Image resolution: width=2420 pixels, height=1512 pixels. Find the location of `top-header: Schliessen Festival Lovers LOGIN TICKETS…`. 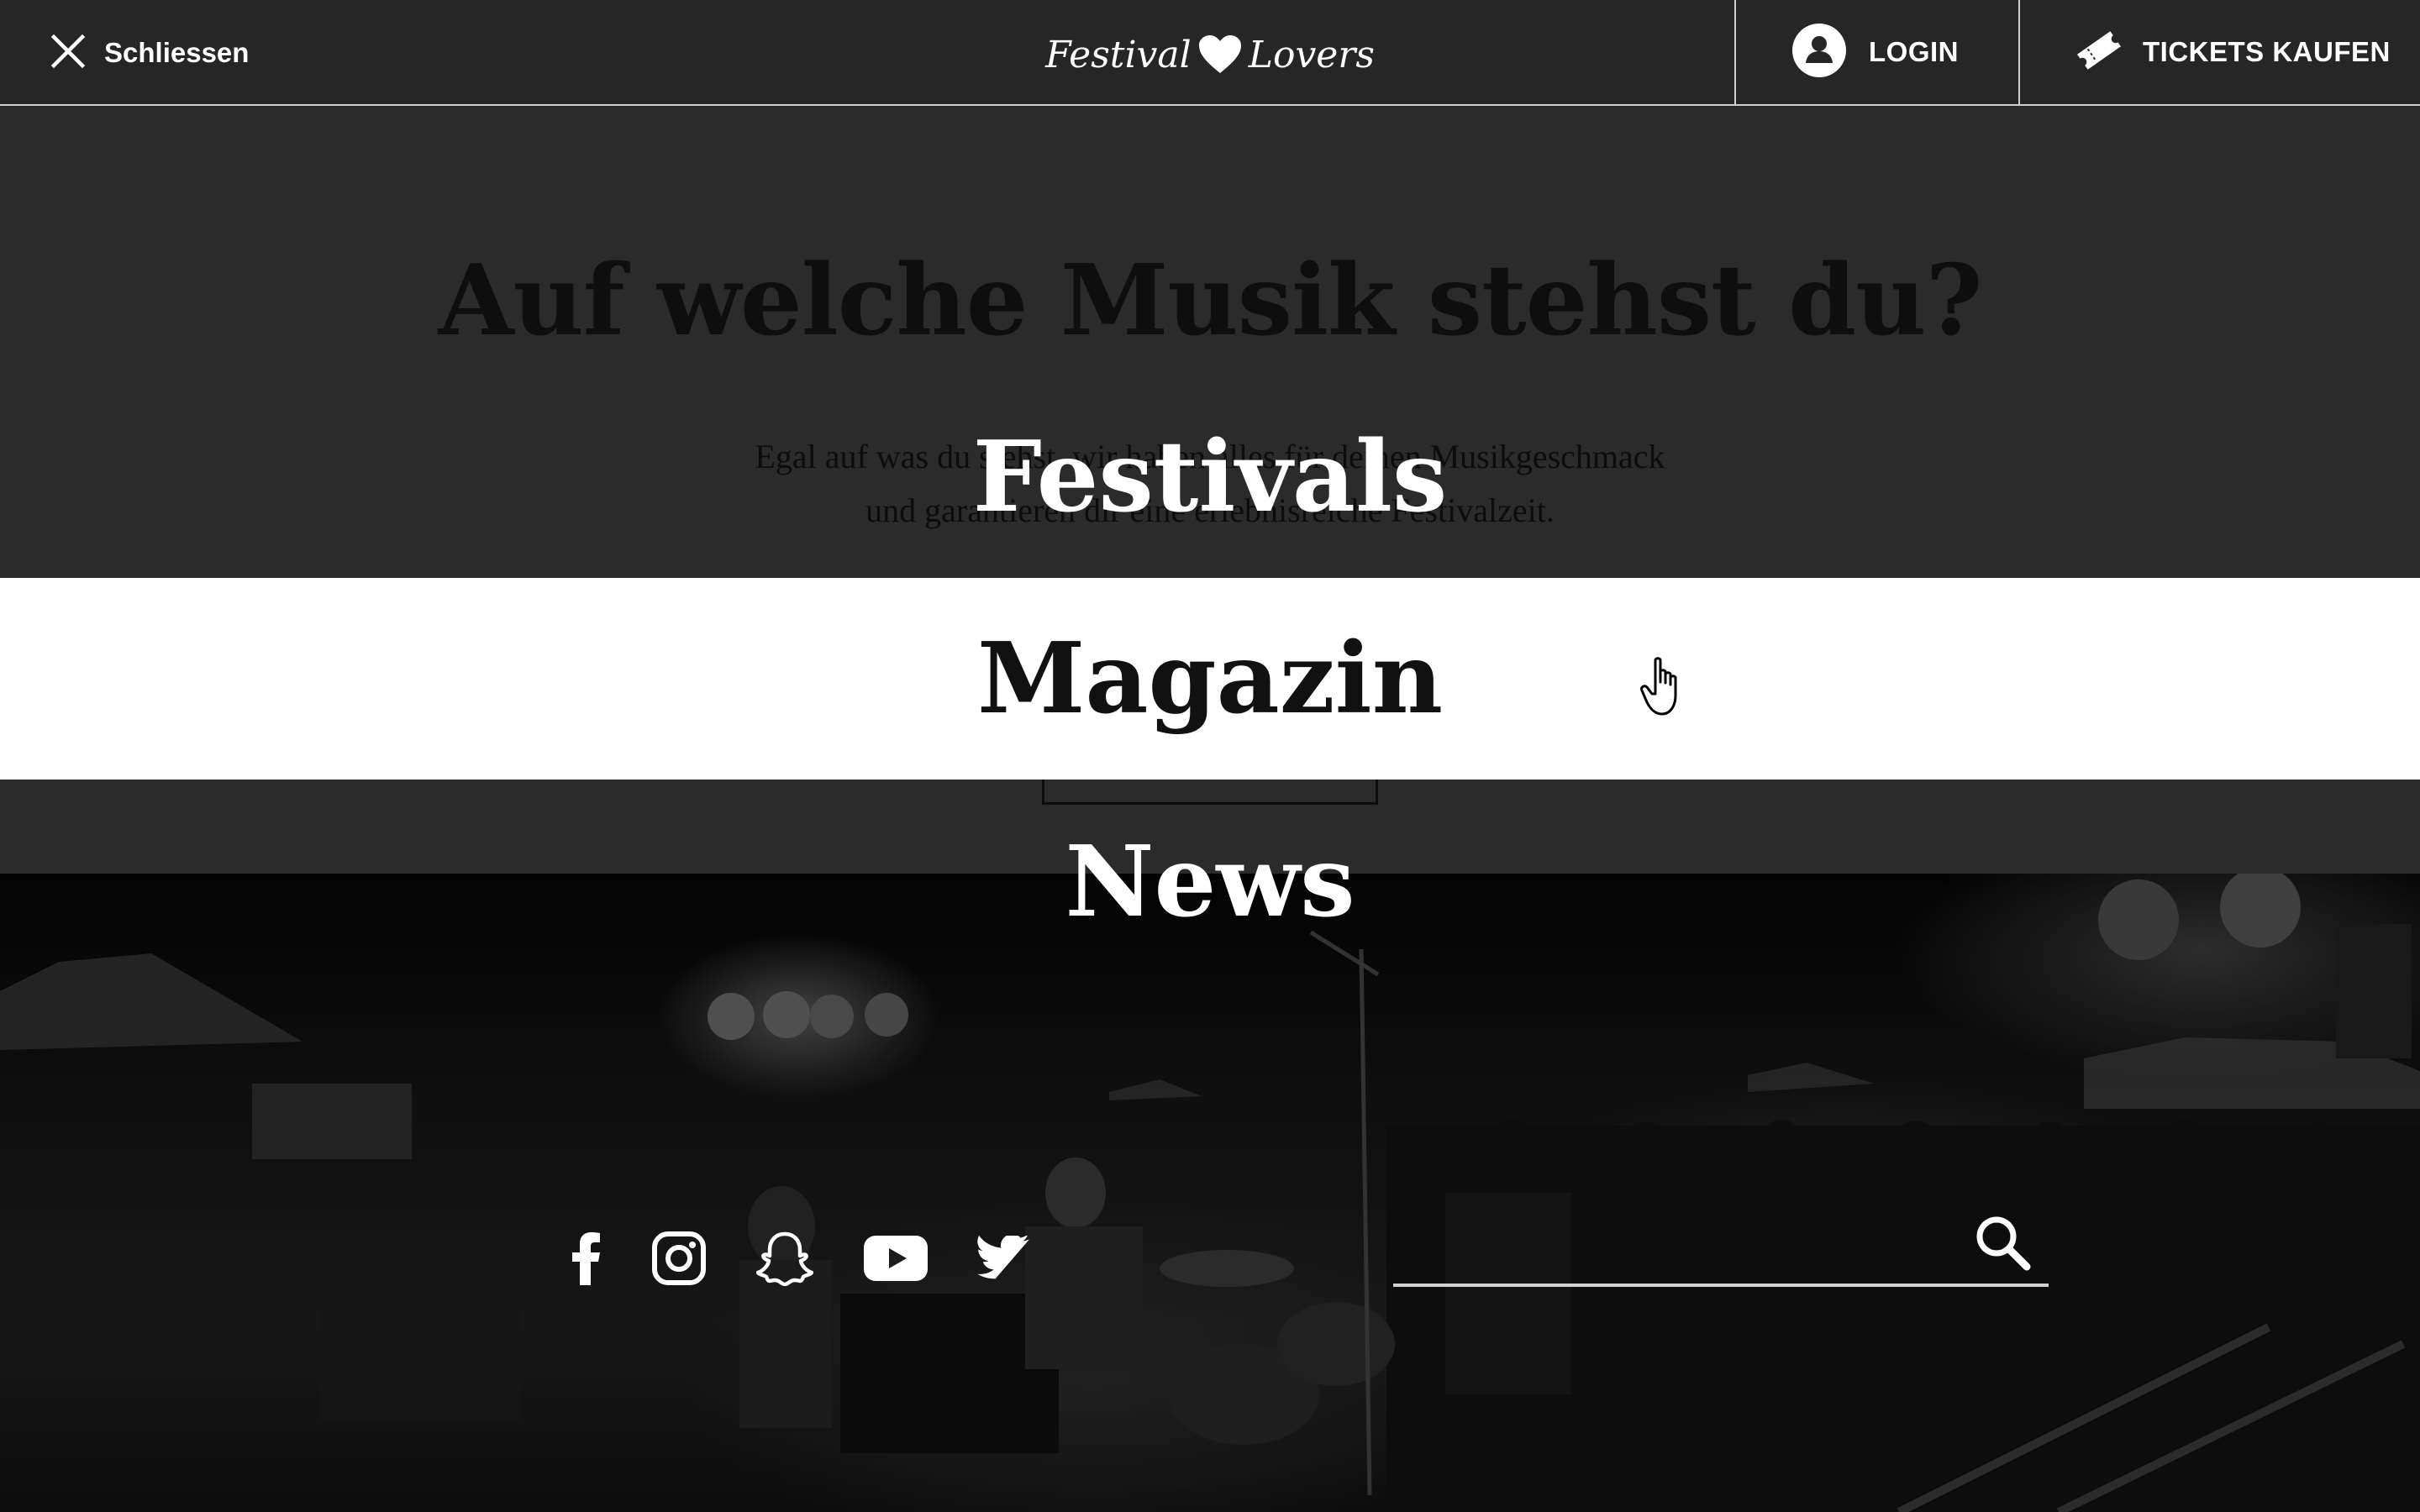

top-header: Schliessen Festival Lovers LOGIN TICKETS… is located at coordinates (1210, 53).